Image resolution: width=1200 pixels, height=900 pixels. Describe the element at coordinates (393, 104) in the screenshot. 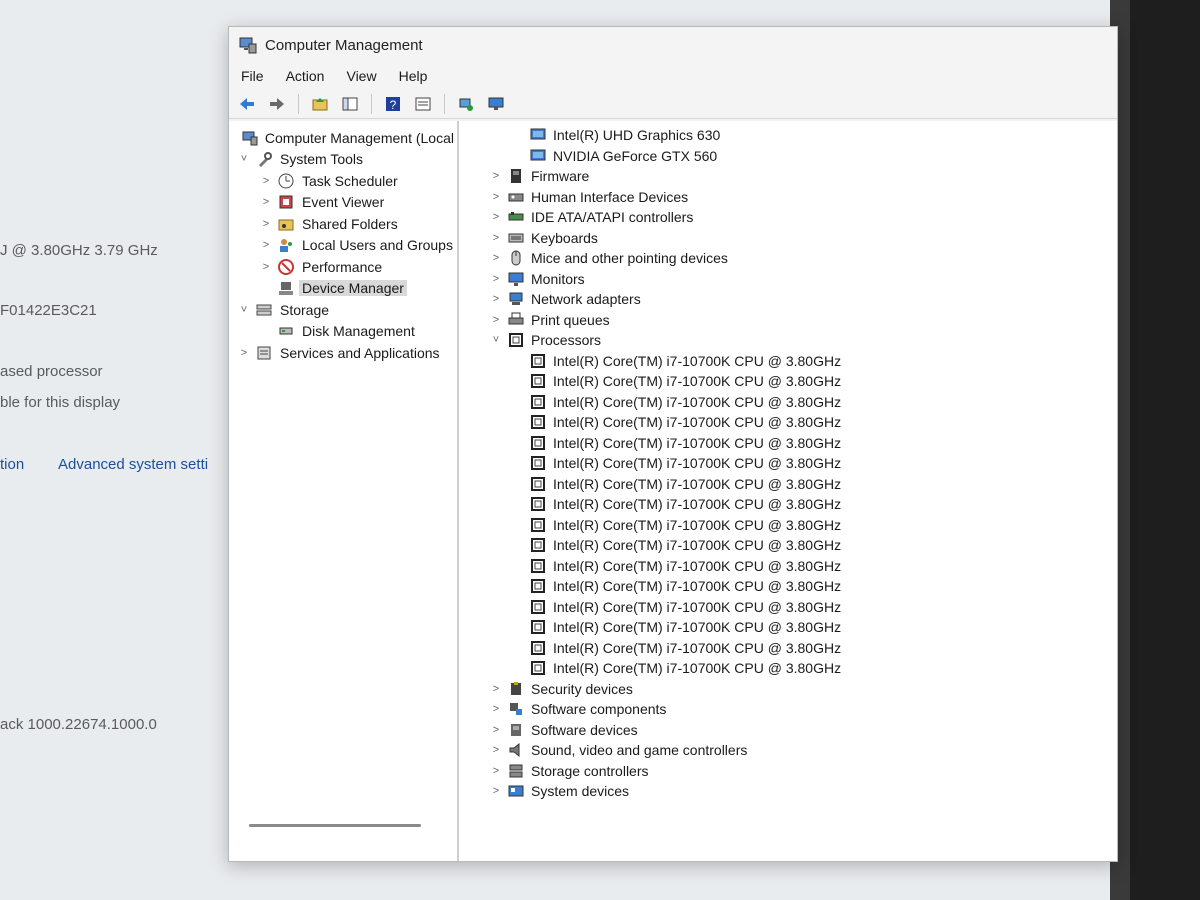

I see `help-icon: ?` at that location.